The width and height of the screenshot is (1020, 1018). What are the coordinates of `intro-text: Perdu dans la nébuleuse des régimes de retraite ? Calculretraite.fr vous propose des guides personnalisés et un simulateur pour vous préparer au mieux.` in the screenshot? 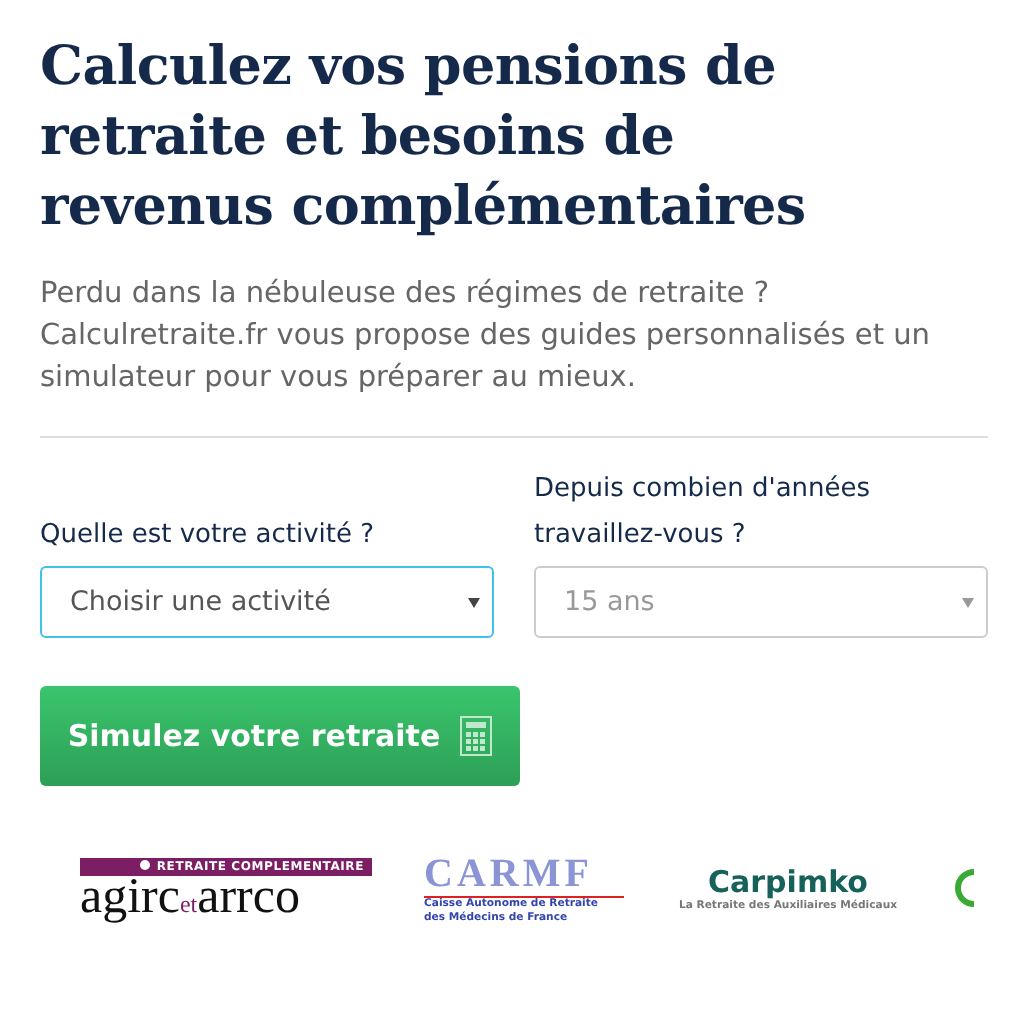 It's located at (486, 337).